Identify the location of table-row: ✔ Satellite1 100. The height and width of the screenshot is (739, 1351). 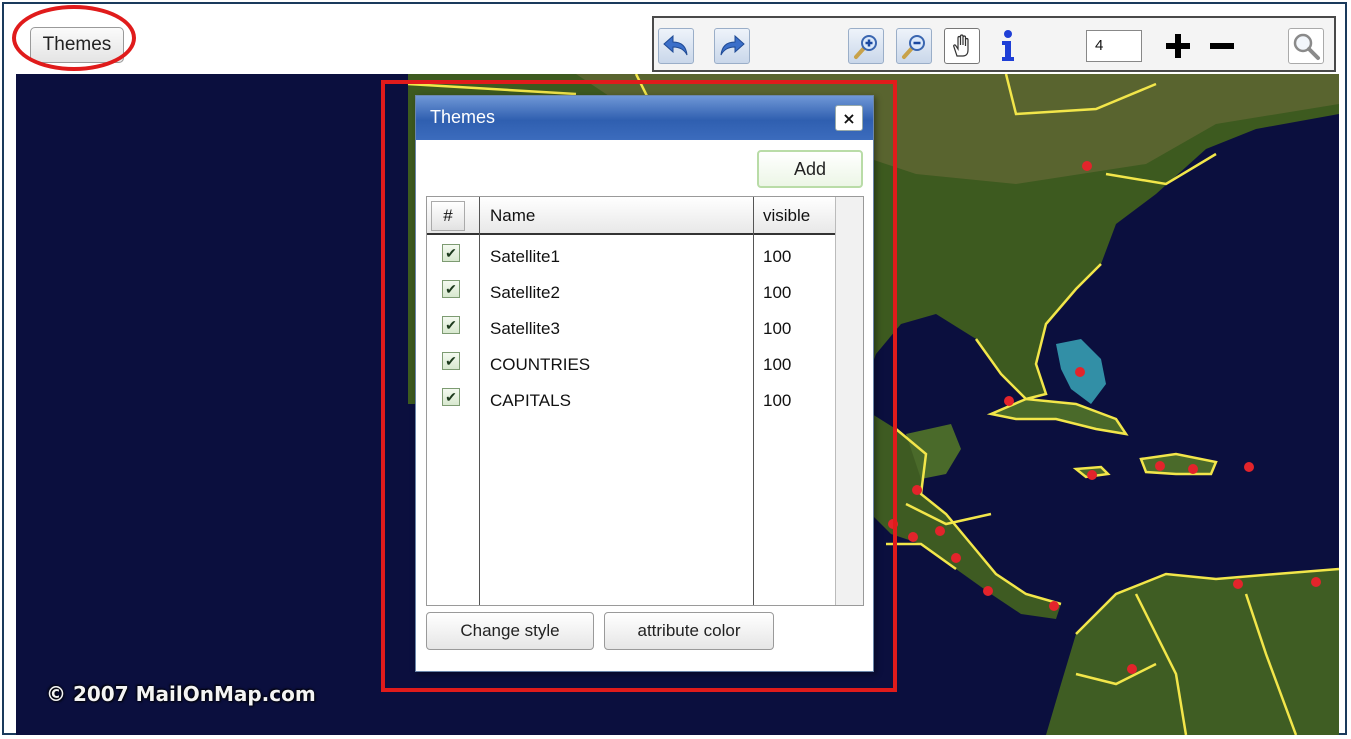
(631, 255).